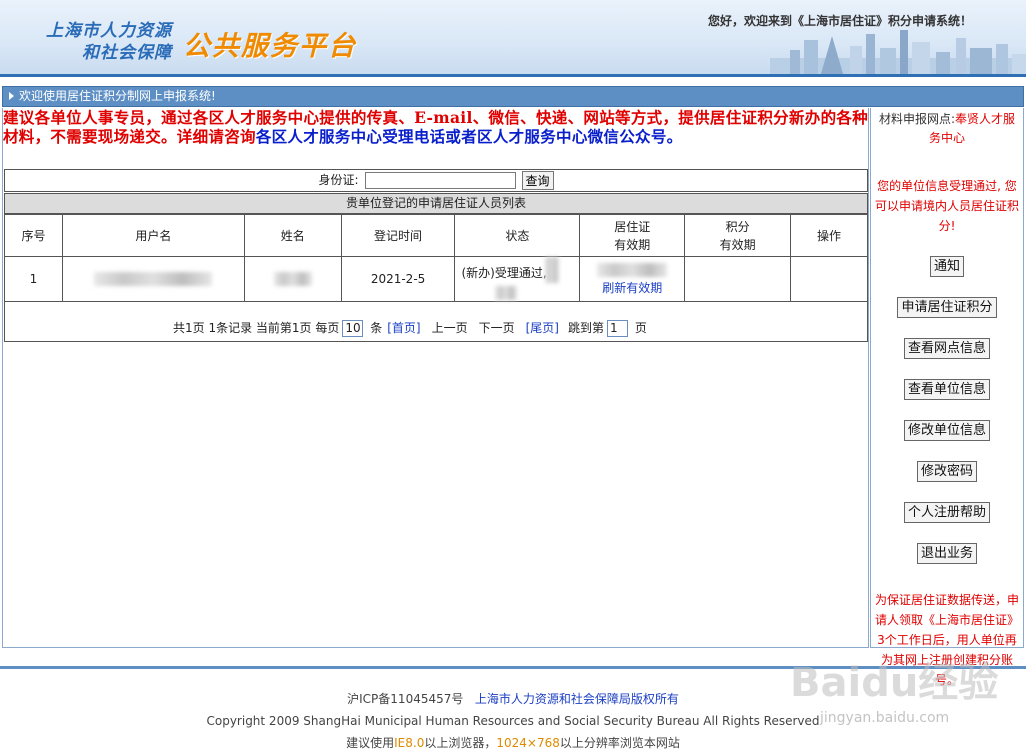  What do you see at coordinates (33, 235) in the screenshot?
I see `header-index: 序号` at bounding box center [33, 235].